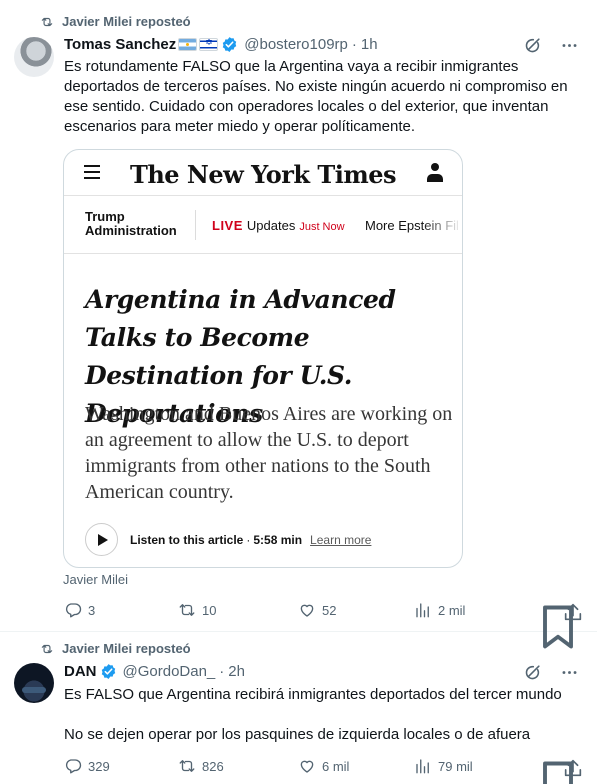 This screenshot has height=784, width=597. I want to click on audio-duration: 5:58 min, so click(278, 539).